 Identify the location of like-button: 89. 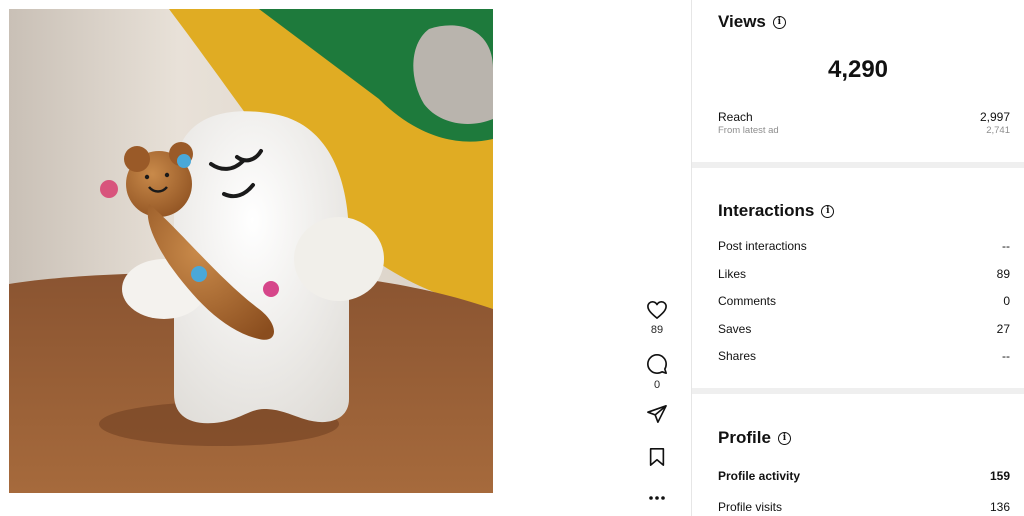
(657, 318).